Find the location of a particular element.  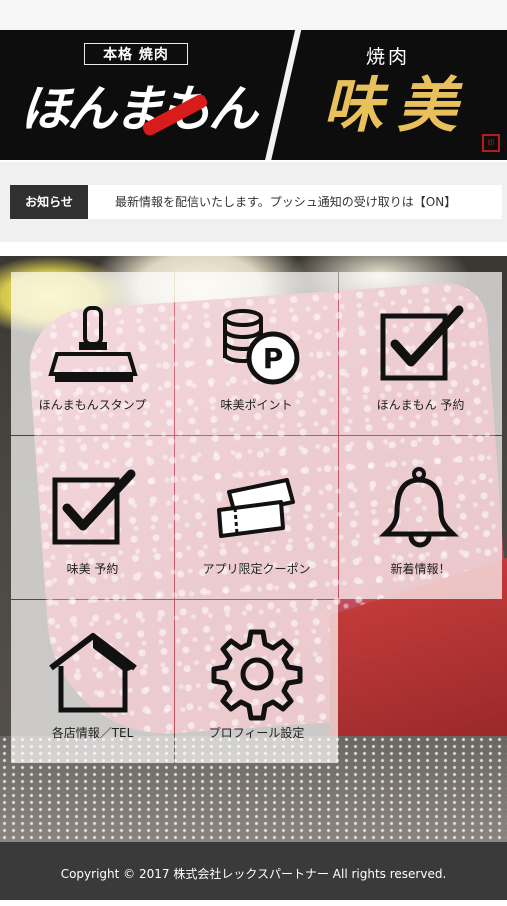

menu-label: 味美ポイント is located at coordinates (256, 405).